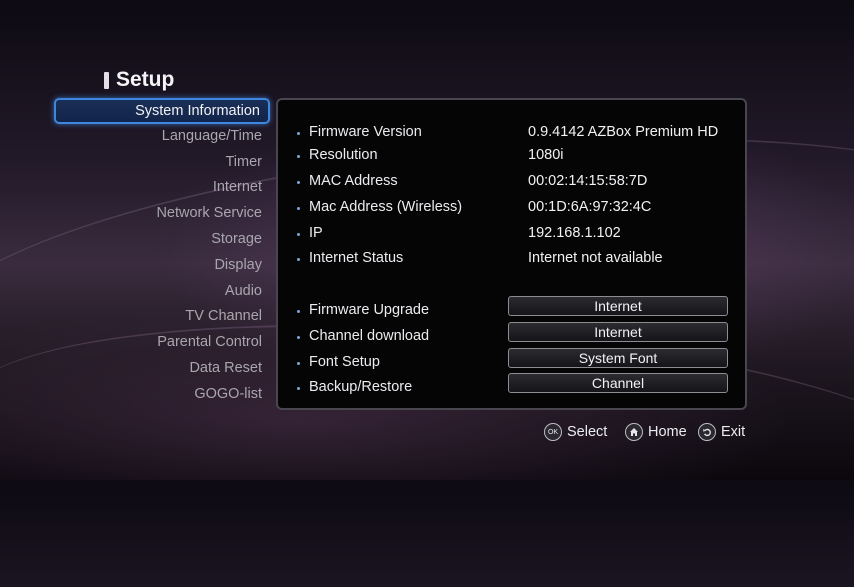  Describe the element at coordinates (590, 207) in the screenshot. I see `info-value: 00:1D:6A:97:32:4C` at that location.